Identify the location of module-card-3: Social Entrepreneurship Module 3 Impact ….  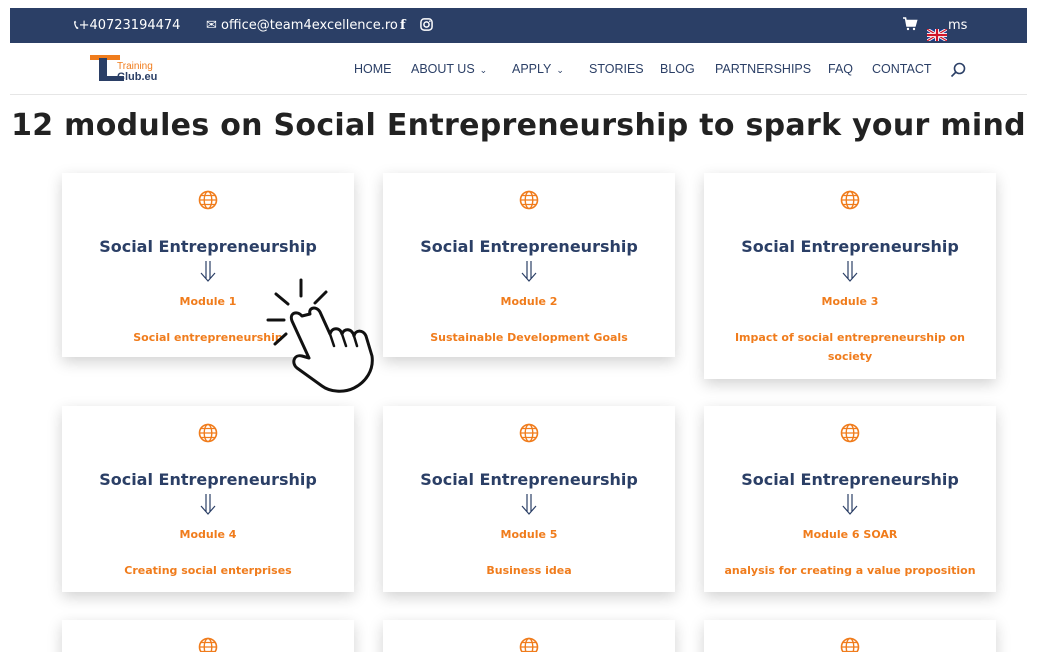
(850, 276).